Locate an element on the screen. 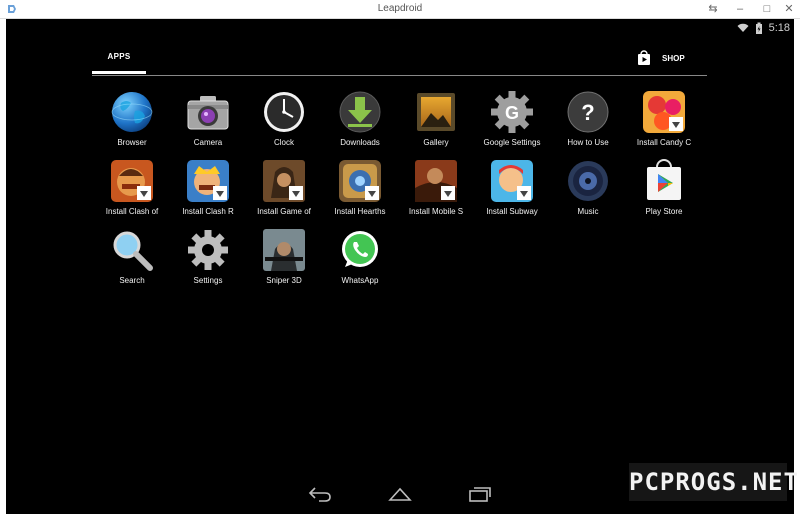 This screenshot has height=518, width=800. clash-of-clans-icon is located at coordinates (132, 181).